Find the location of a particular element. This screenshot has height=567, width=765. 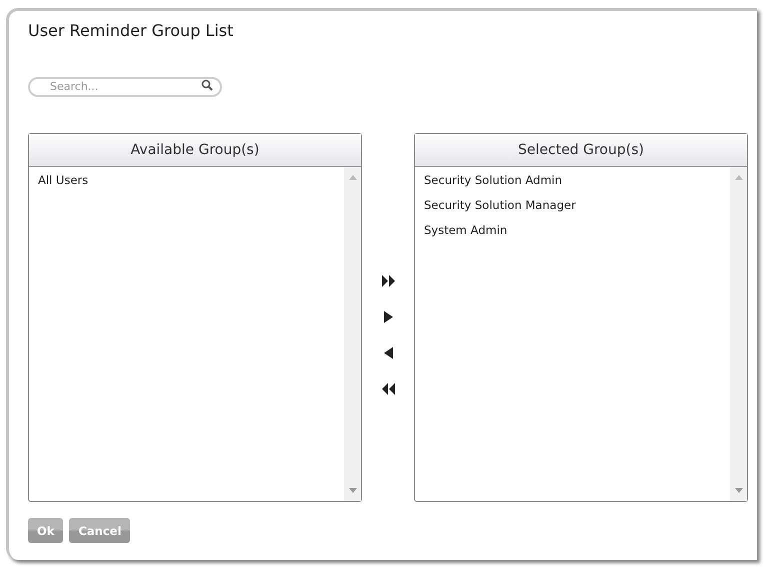

list-header: Available Group(s) is located at coordinates (195, 150).